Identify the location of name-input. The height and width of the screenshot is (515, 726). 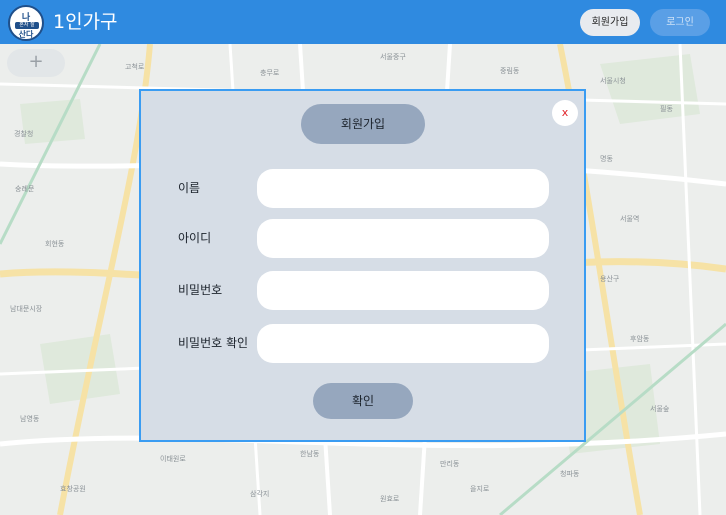
(403, 188).